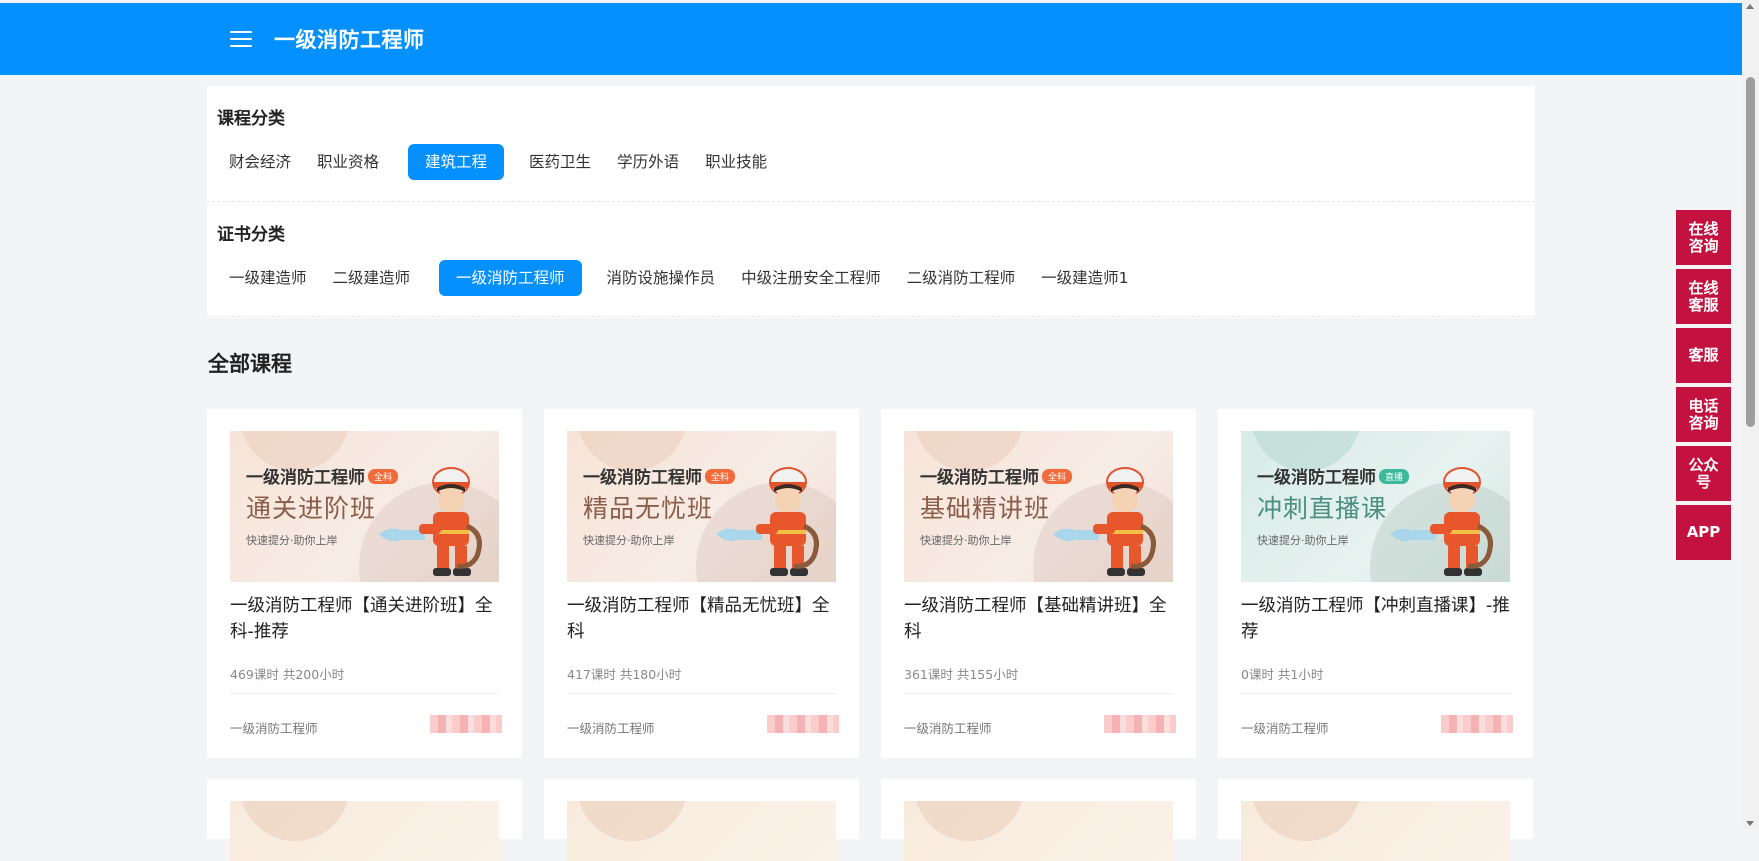 The width and height of the screenshot is (1759, 861). I want to click on course-title: 一级消防工程师【冲刺直播课】-推荐, so click(1378, 619).